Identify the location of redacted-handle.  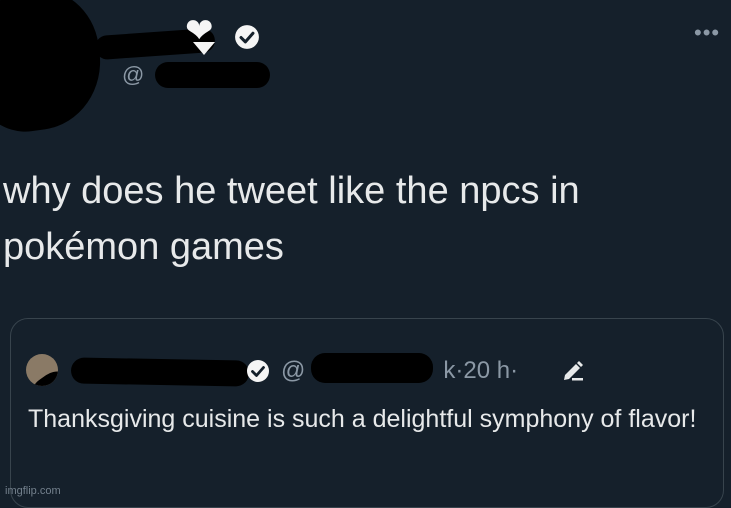
(212, 75).